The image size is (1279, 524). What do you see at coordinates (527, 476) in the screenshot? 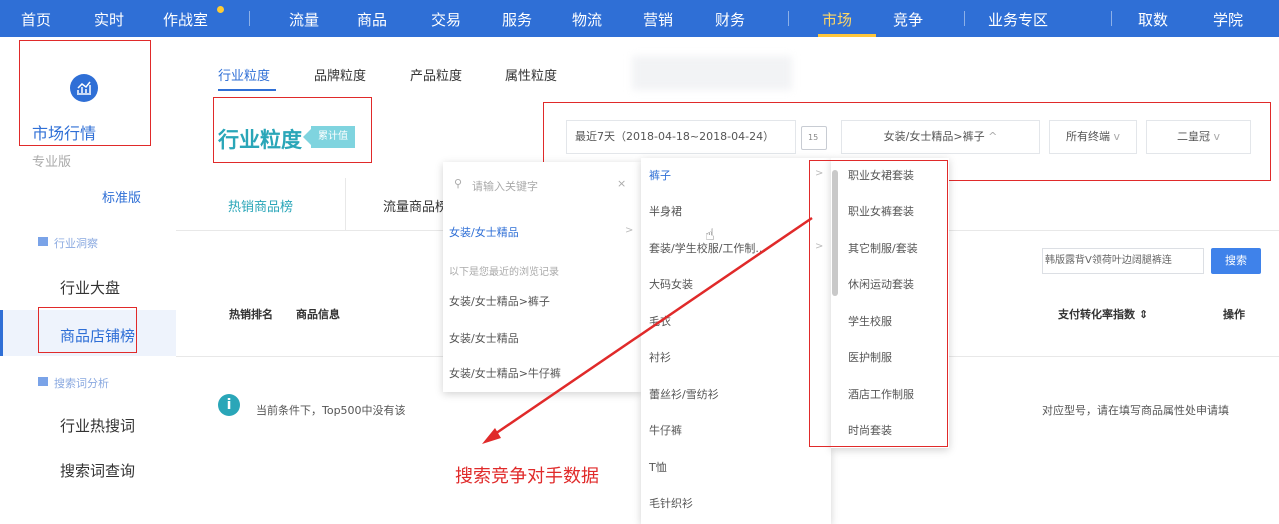
I see `annotation-text: 搜索竞争对手数据` at bounding box center [527, 476].